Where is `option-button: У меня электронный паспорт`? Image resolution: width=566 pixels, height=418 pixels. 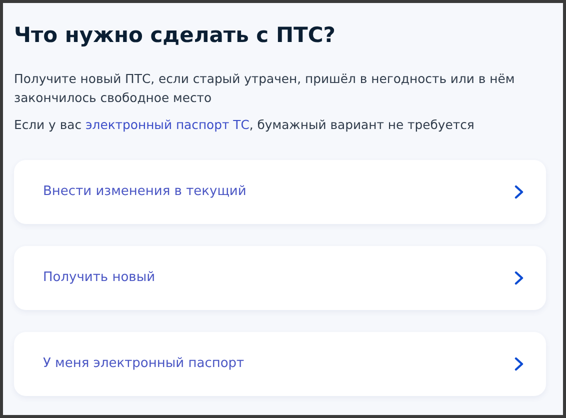 option-button: У меня электронный паспорт is located at coordinates (280, 364).